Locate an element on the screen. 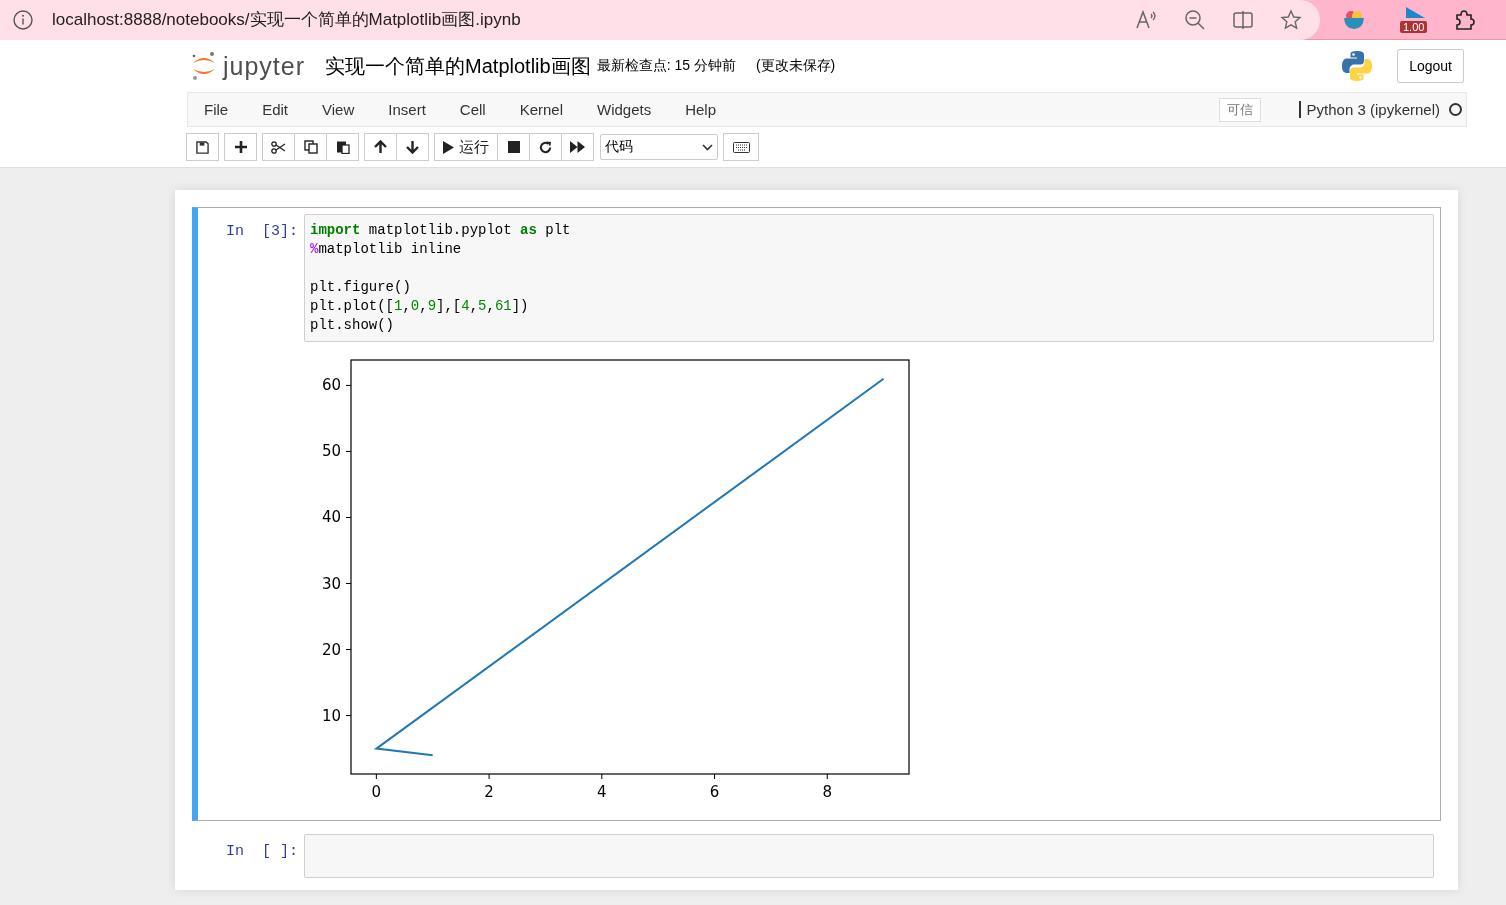  y-tick-label: 40 is located at coordinates (331, 517).